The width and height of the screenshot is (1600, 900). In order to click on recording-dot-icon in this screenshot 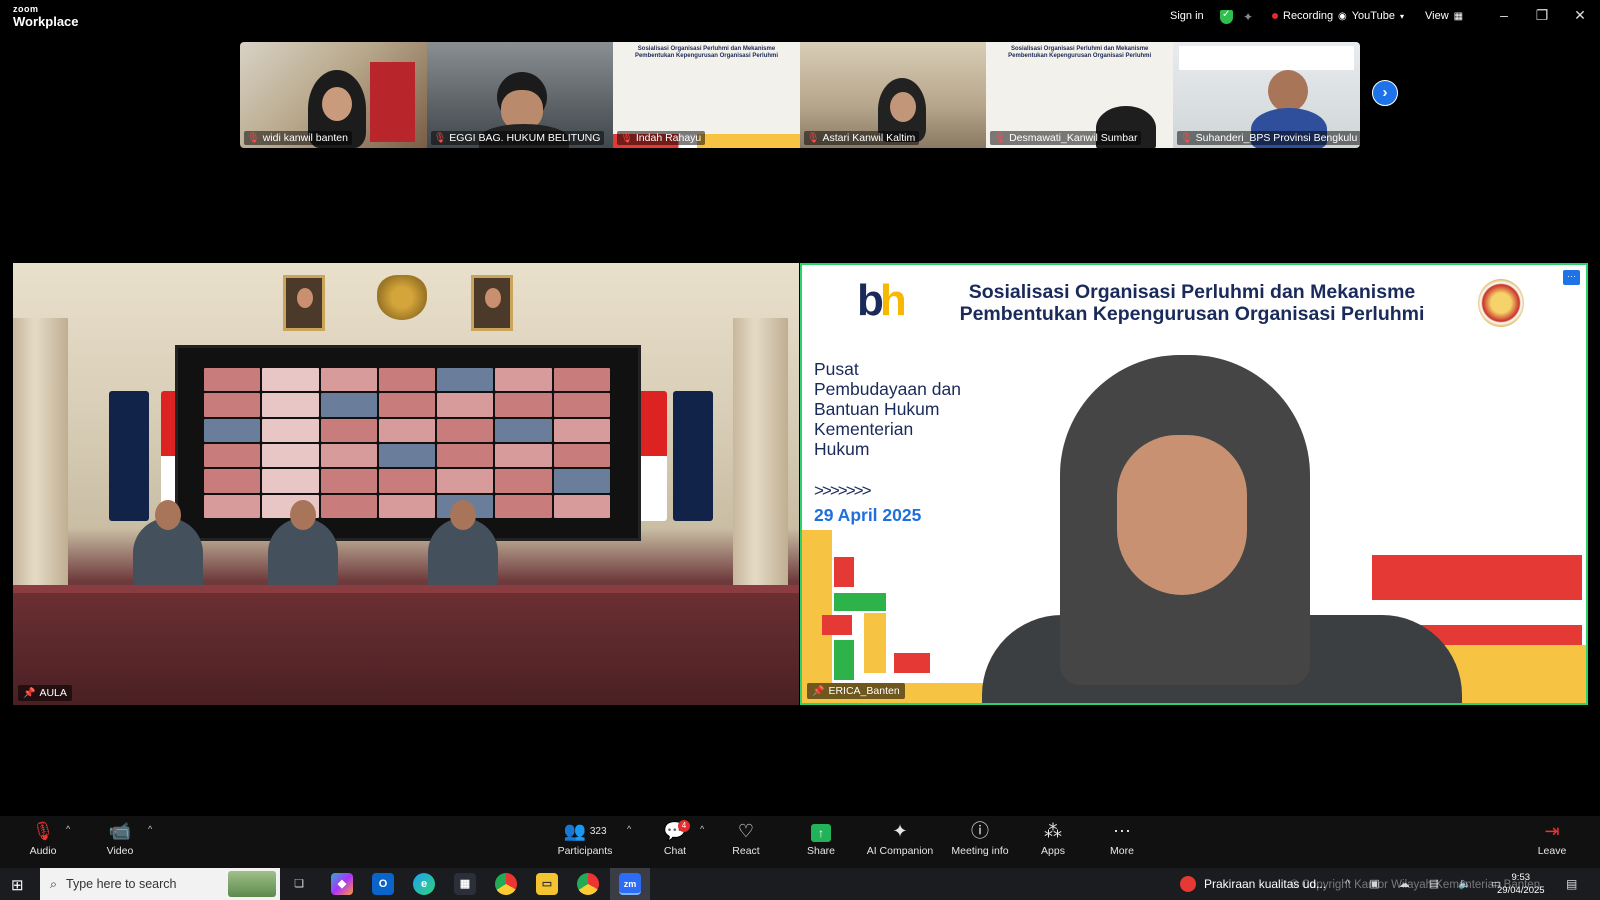, I will do `click(1275, 16)`.